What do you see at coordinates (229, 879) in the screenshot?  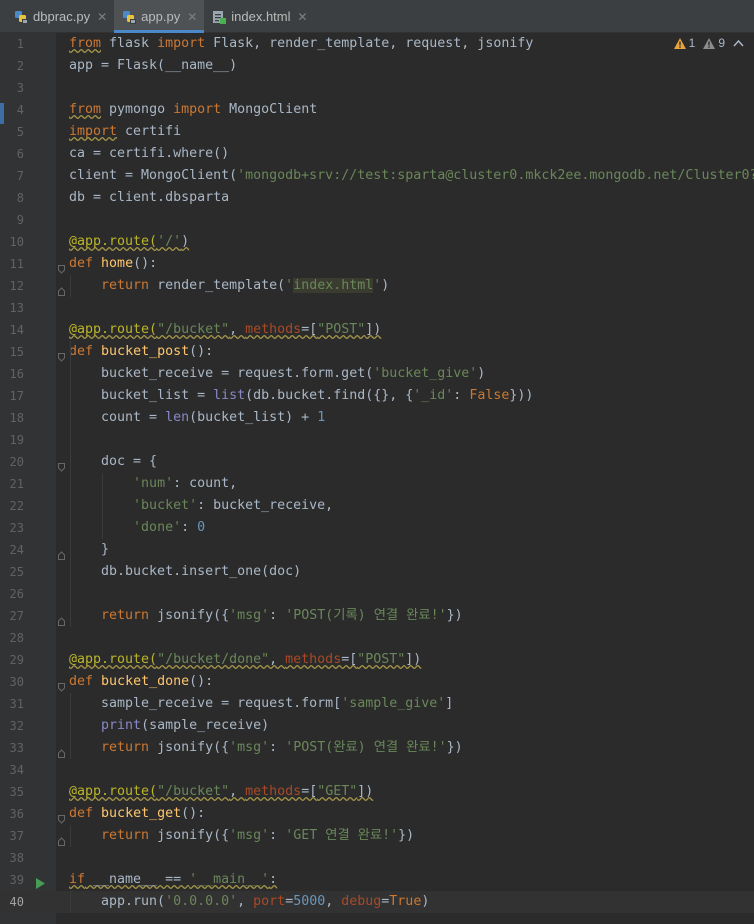 I see `code-token: '__main__'` at bounding box center [229, 879].